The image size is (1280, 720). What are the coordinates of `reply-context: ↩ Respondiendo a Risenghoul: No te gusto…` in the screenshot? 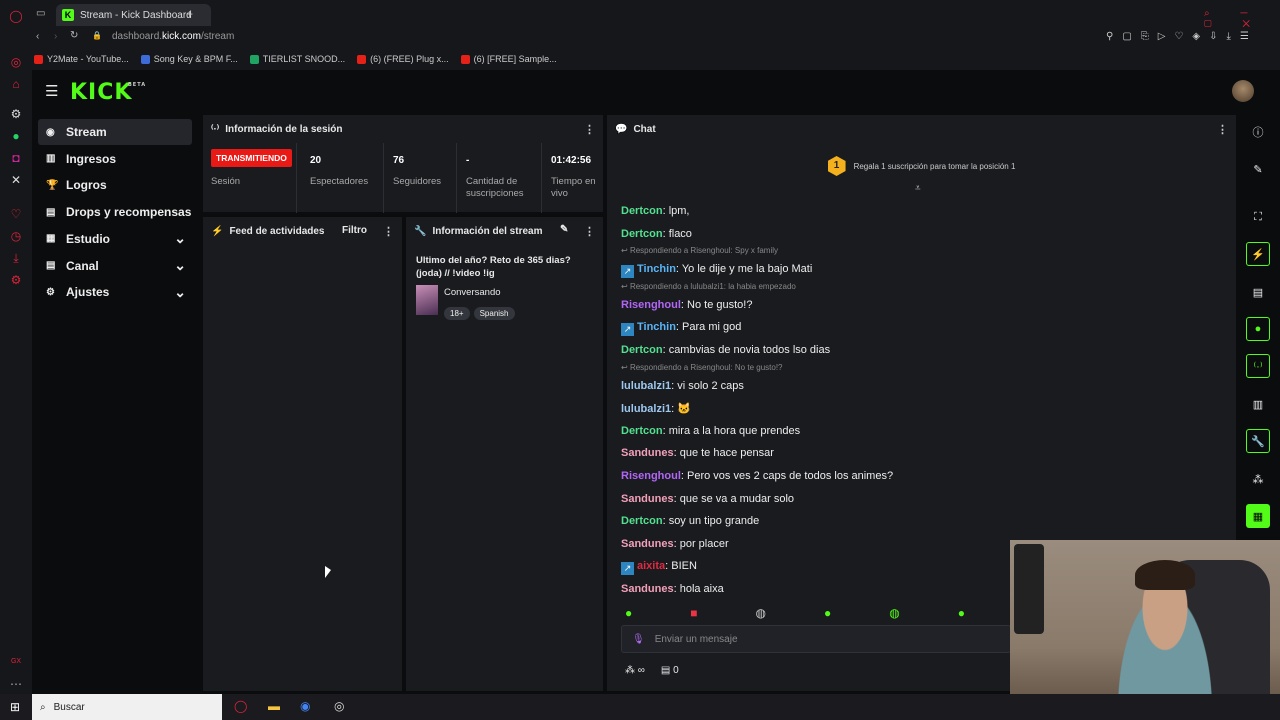 It's located at (702, 367).